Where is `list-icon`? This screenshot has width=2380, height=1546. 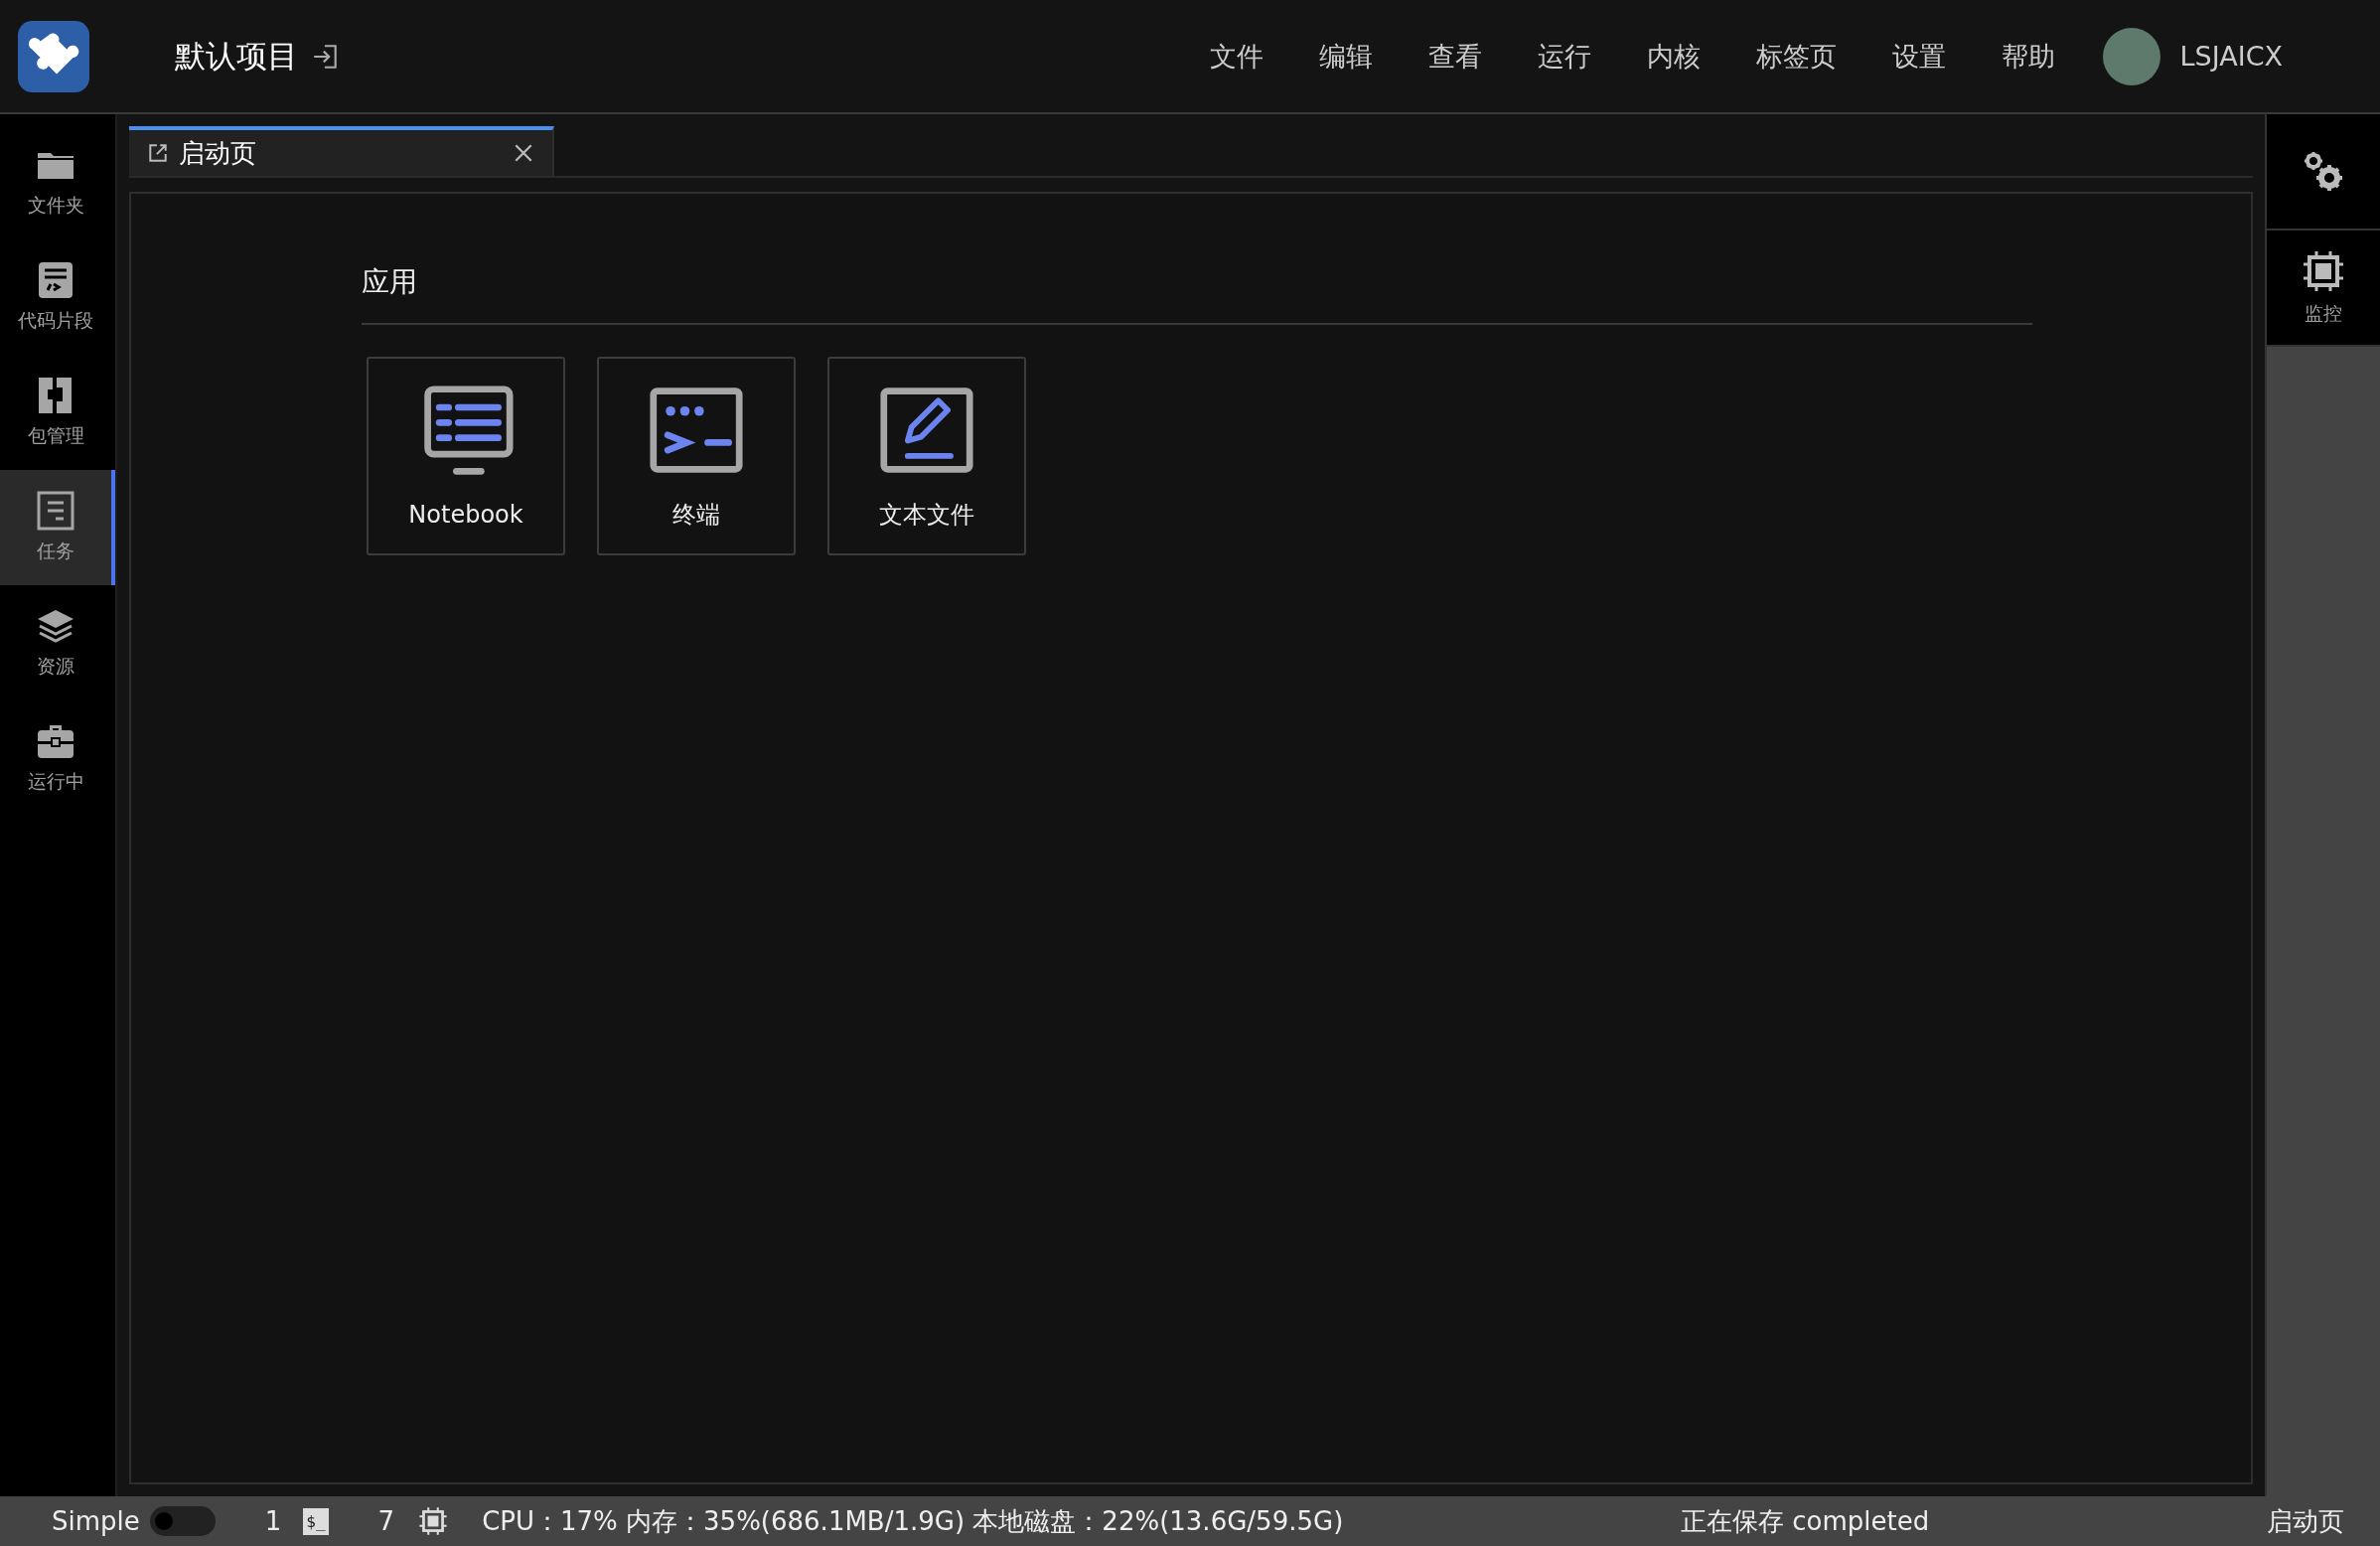
list-icon is located at coordinates (55, 511).